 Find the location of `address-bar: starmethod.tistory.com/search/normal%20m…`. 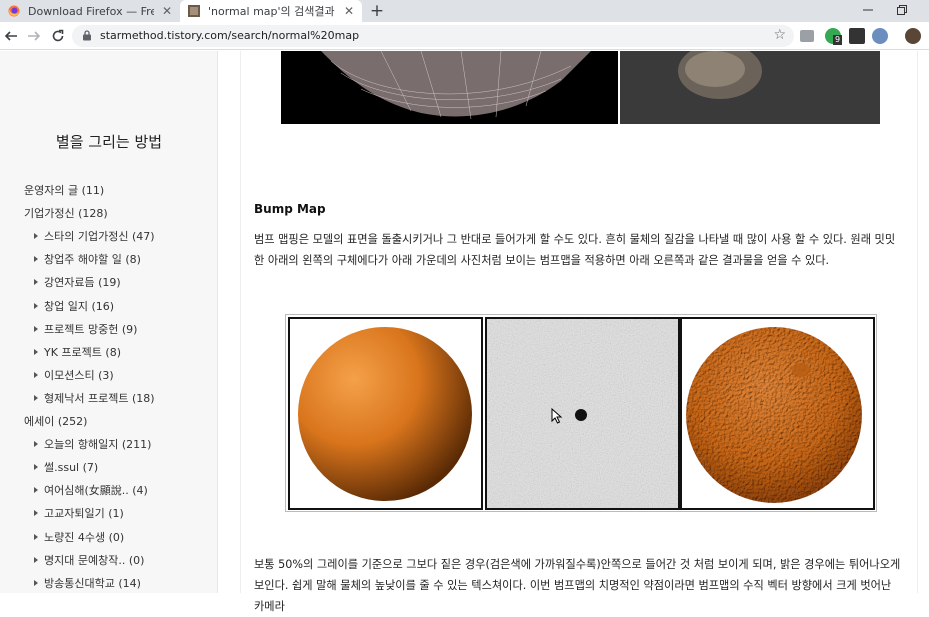

address-bar: starmethod.tistory.com/search/normal%20m… is located at coordinates (433, 36).